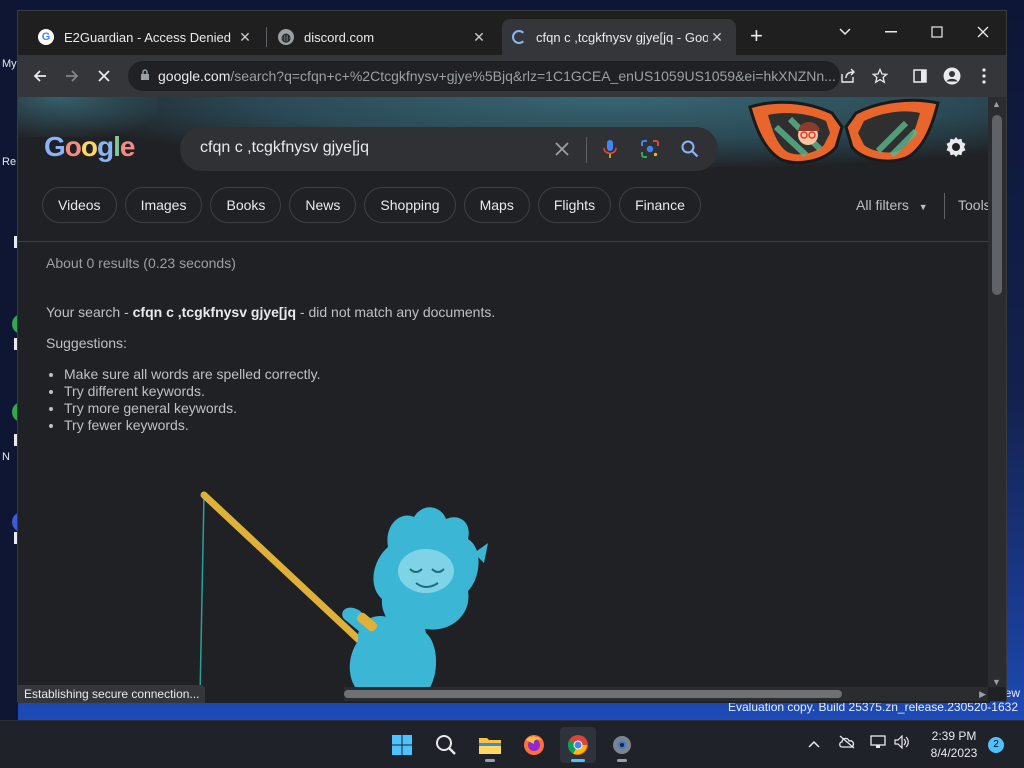 This screenshot has height=768, width=1024. I want to click on tab-e2guardian: G E2Guardian - Access Denied ✕, so click(146, 37).